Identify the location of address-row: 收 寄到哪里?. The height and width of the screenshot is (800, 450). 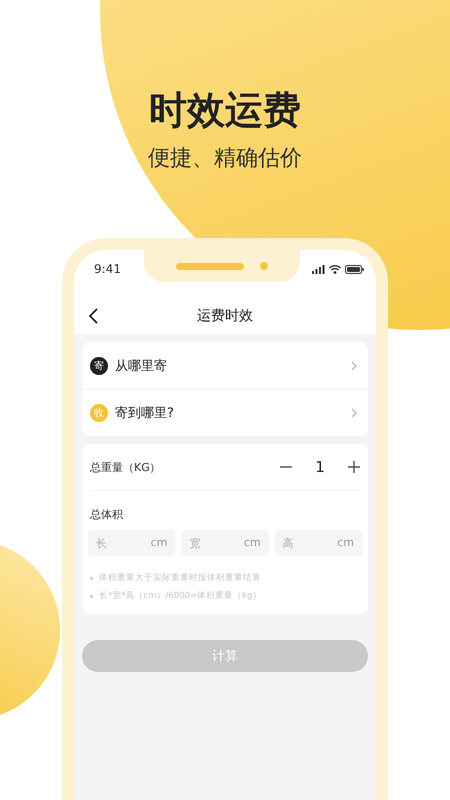
(225, 412).